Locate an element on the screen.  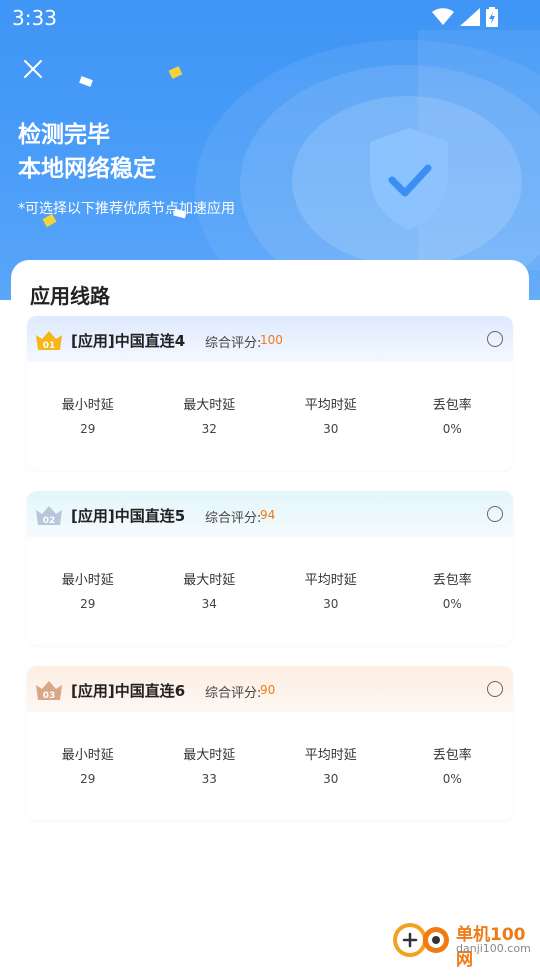
stat-max-latency: 最大时延 33 is located at coordinates (210, 774).